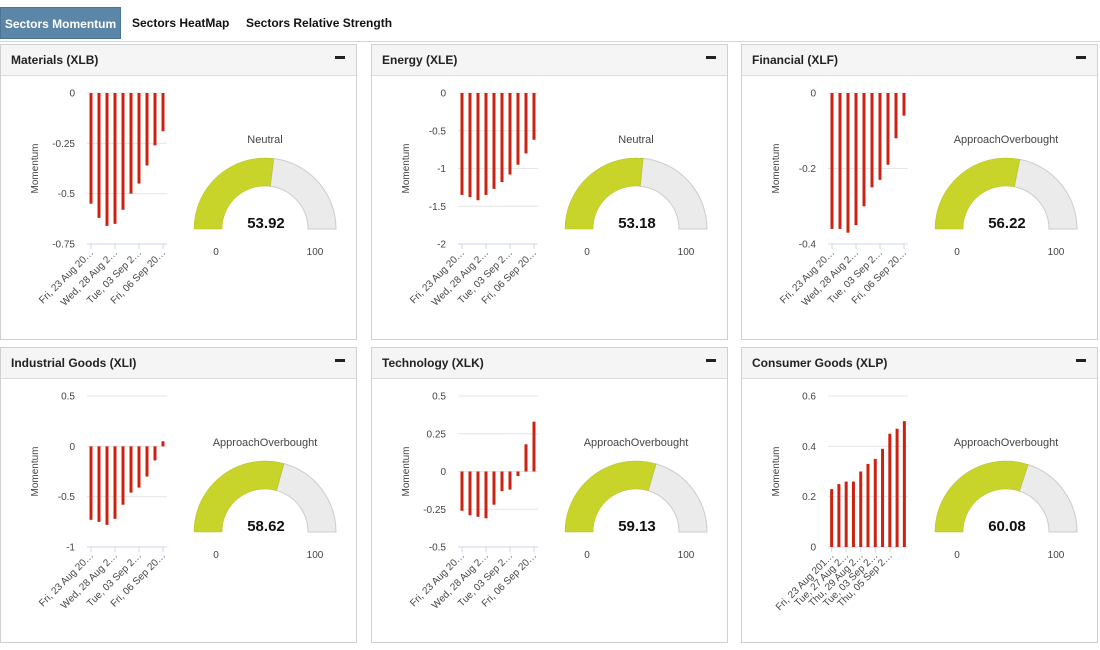 This screenshot has width=1100, height=650. What do you see at coordinates (266, 526) in the screenshot?
I see `gauge-value: 58.62` at bounding box center [266, 526].